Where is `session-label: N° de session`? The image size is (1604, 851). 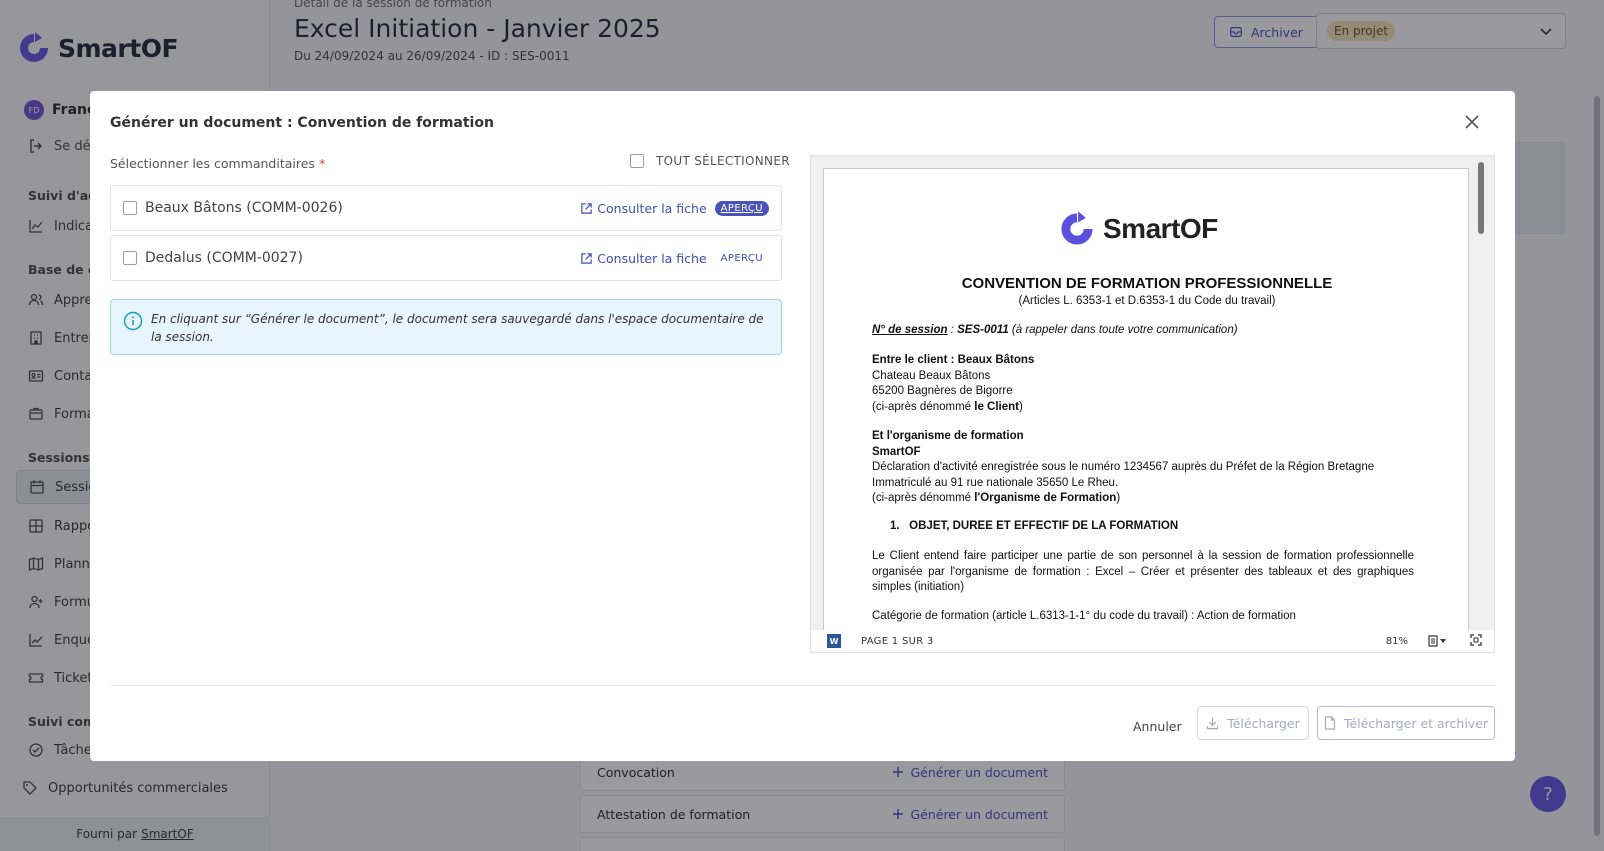 session-label: N° de session is located at coordinates (910, 330).